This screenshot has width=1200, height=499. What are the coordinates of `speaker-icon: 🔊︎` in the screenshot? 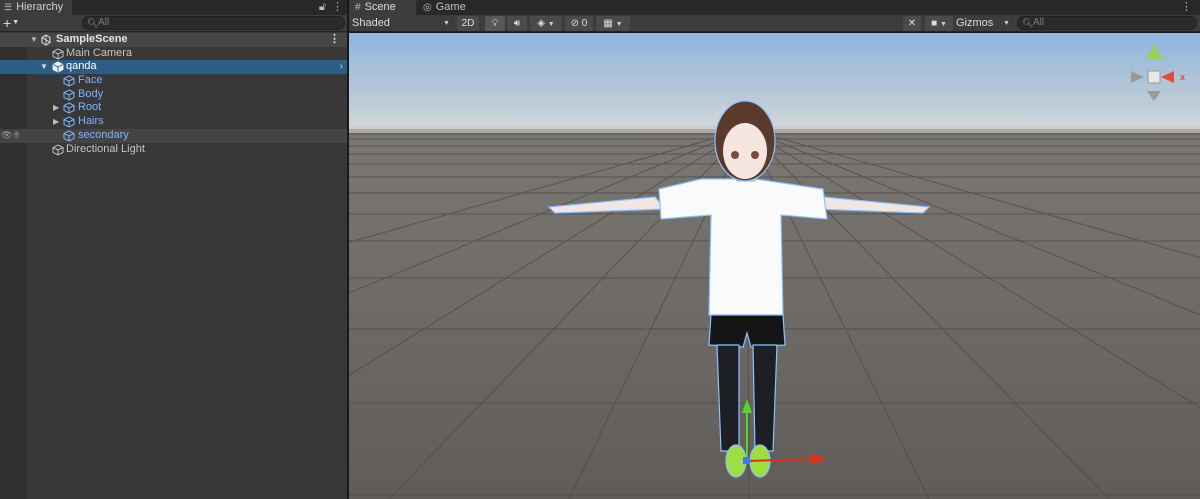 It's located at (517, 23).